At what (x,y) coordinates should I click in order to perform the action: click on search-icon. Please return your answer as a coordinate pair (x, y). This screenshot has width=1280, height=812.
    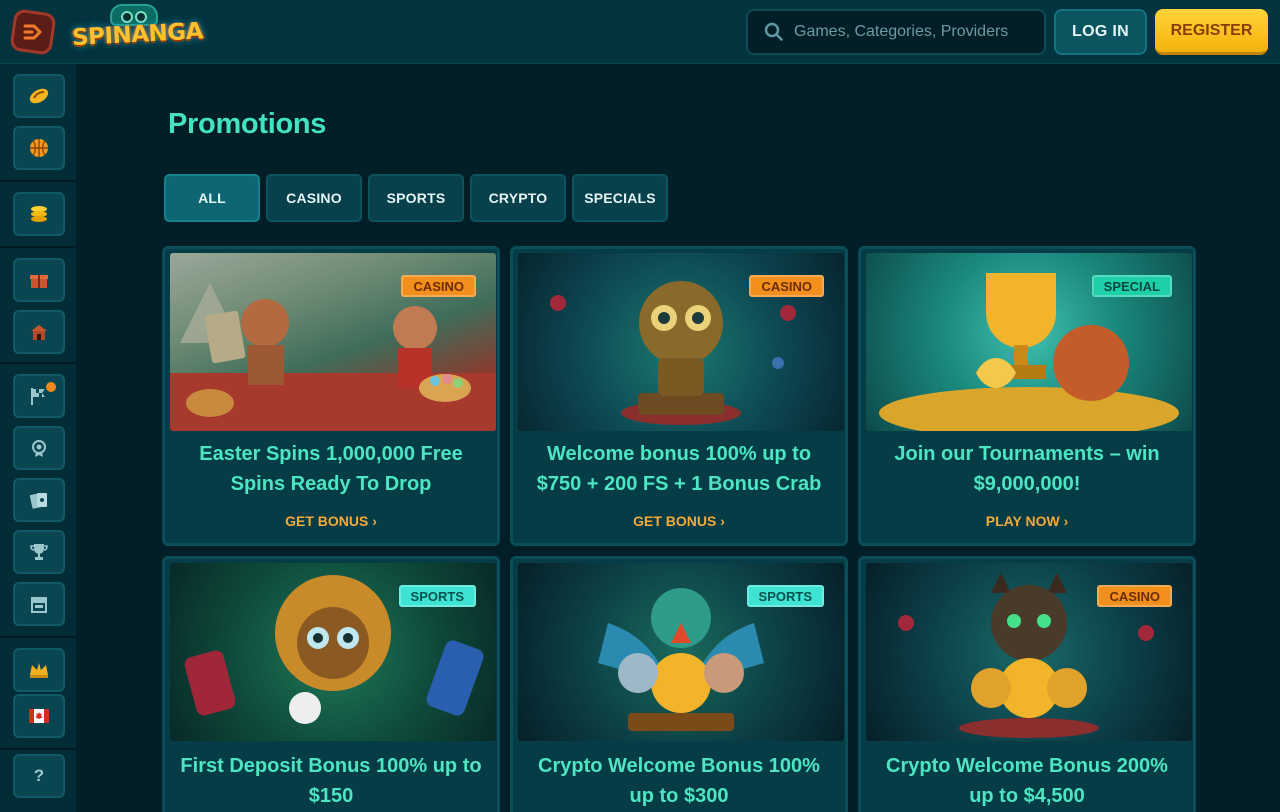
    Looking at the image, I should click on (773, 31).